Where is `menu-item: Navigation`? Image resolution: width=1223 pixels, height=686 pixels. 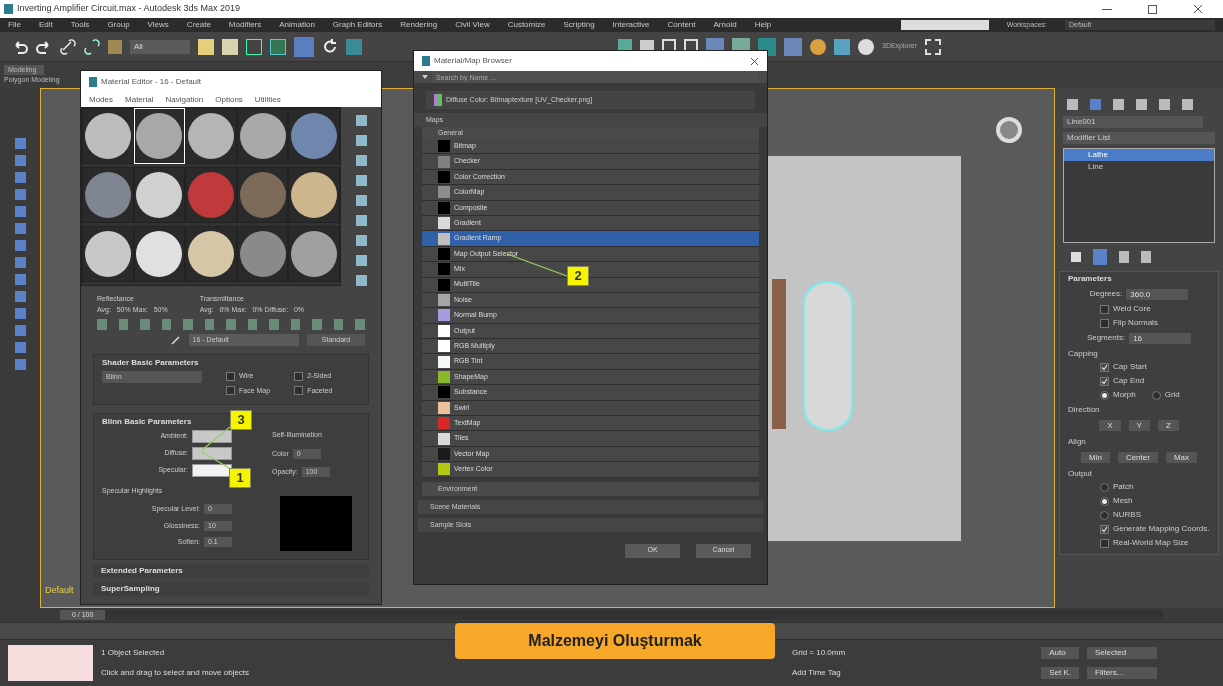
menu-item: Navigation is located at coordinates (184, 100).